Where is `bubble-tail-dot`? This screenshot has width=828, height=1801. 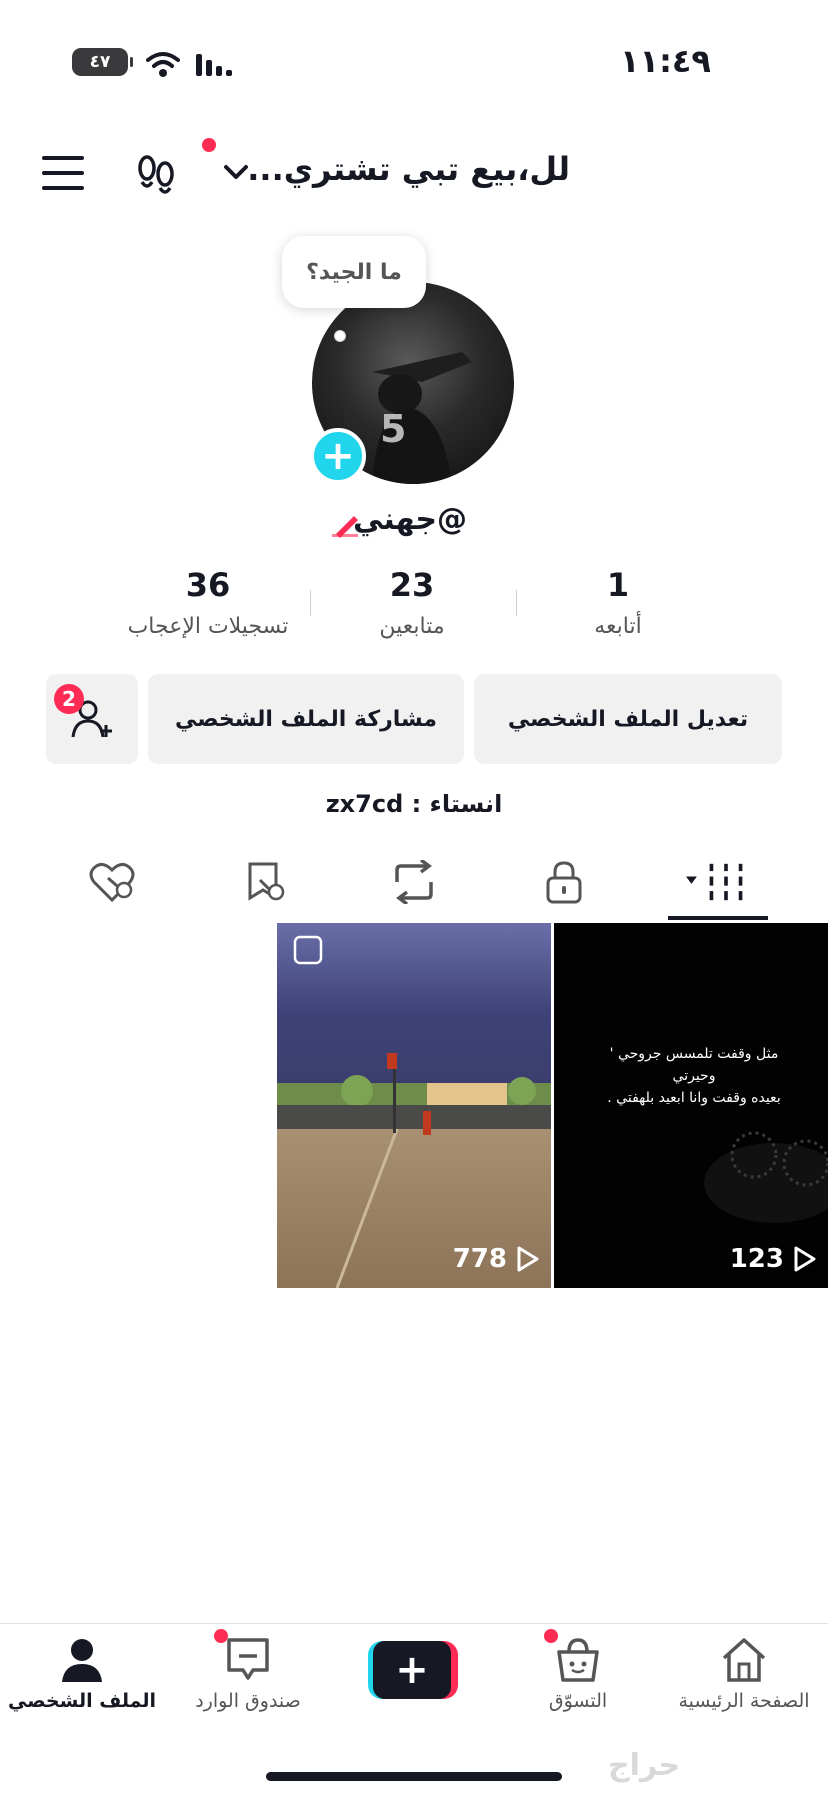
bubble-tail-dot is located at coordinates (340, 336).